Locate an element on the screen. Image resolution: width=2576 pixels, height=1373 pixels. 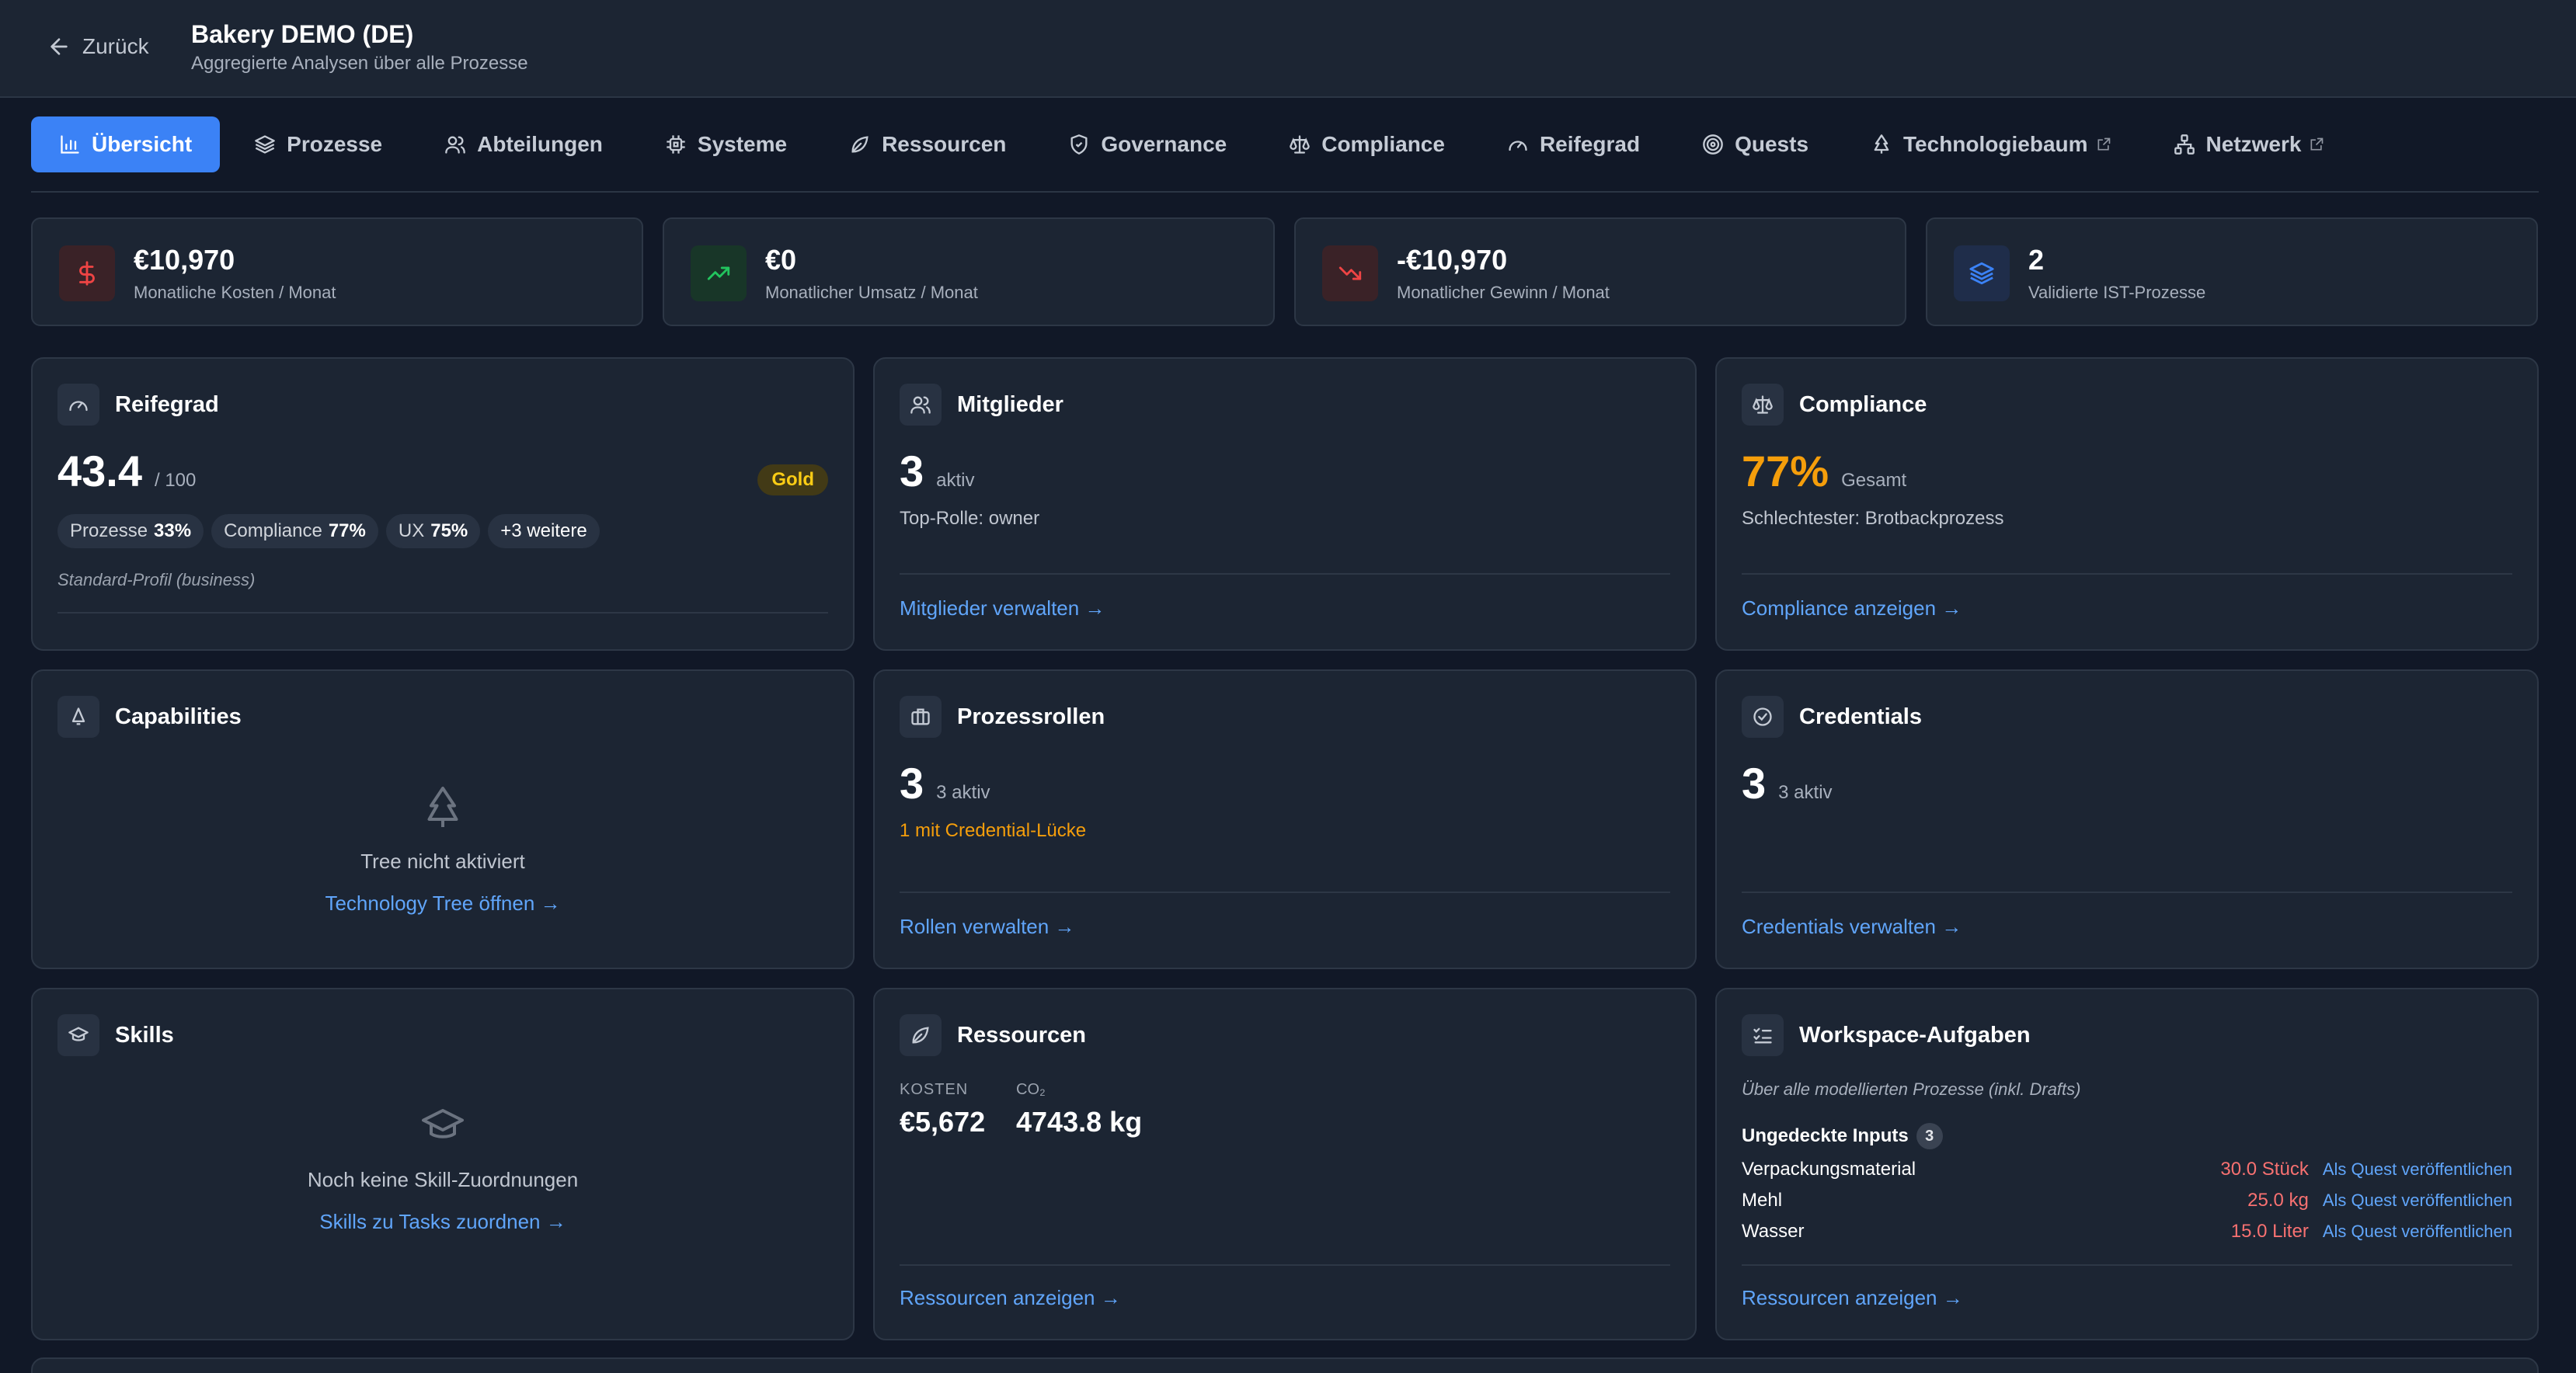
tab-prozesse: Prozesse is located at coordinates (318, 144).